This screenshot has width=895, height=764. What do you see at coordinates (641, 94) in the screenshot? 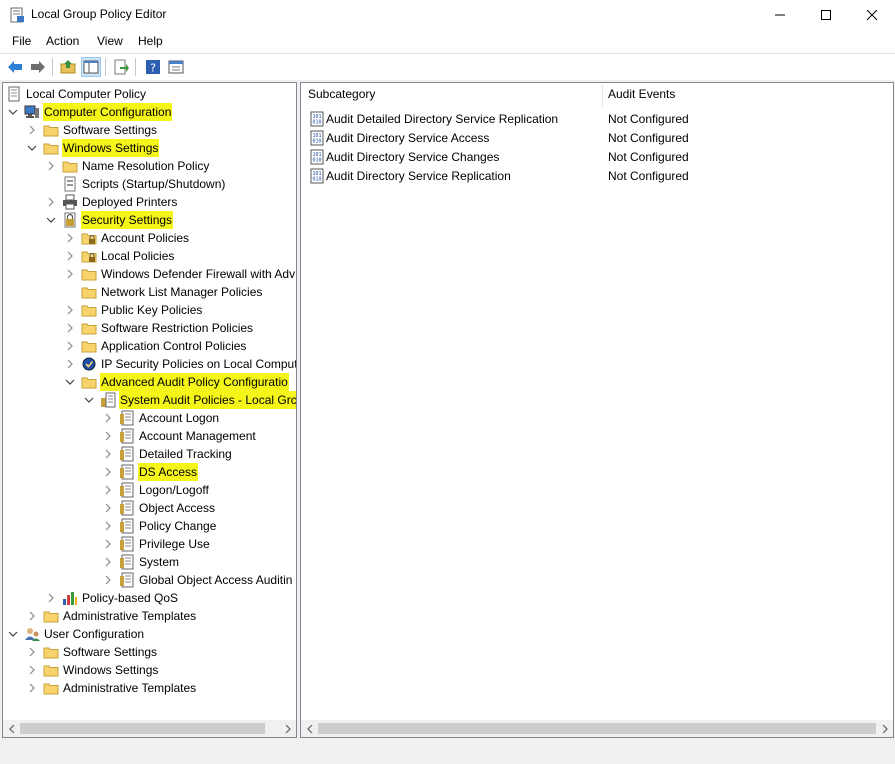
I see `column-header-audit-events: Audit Events` at bounding box center [641, 94].